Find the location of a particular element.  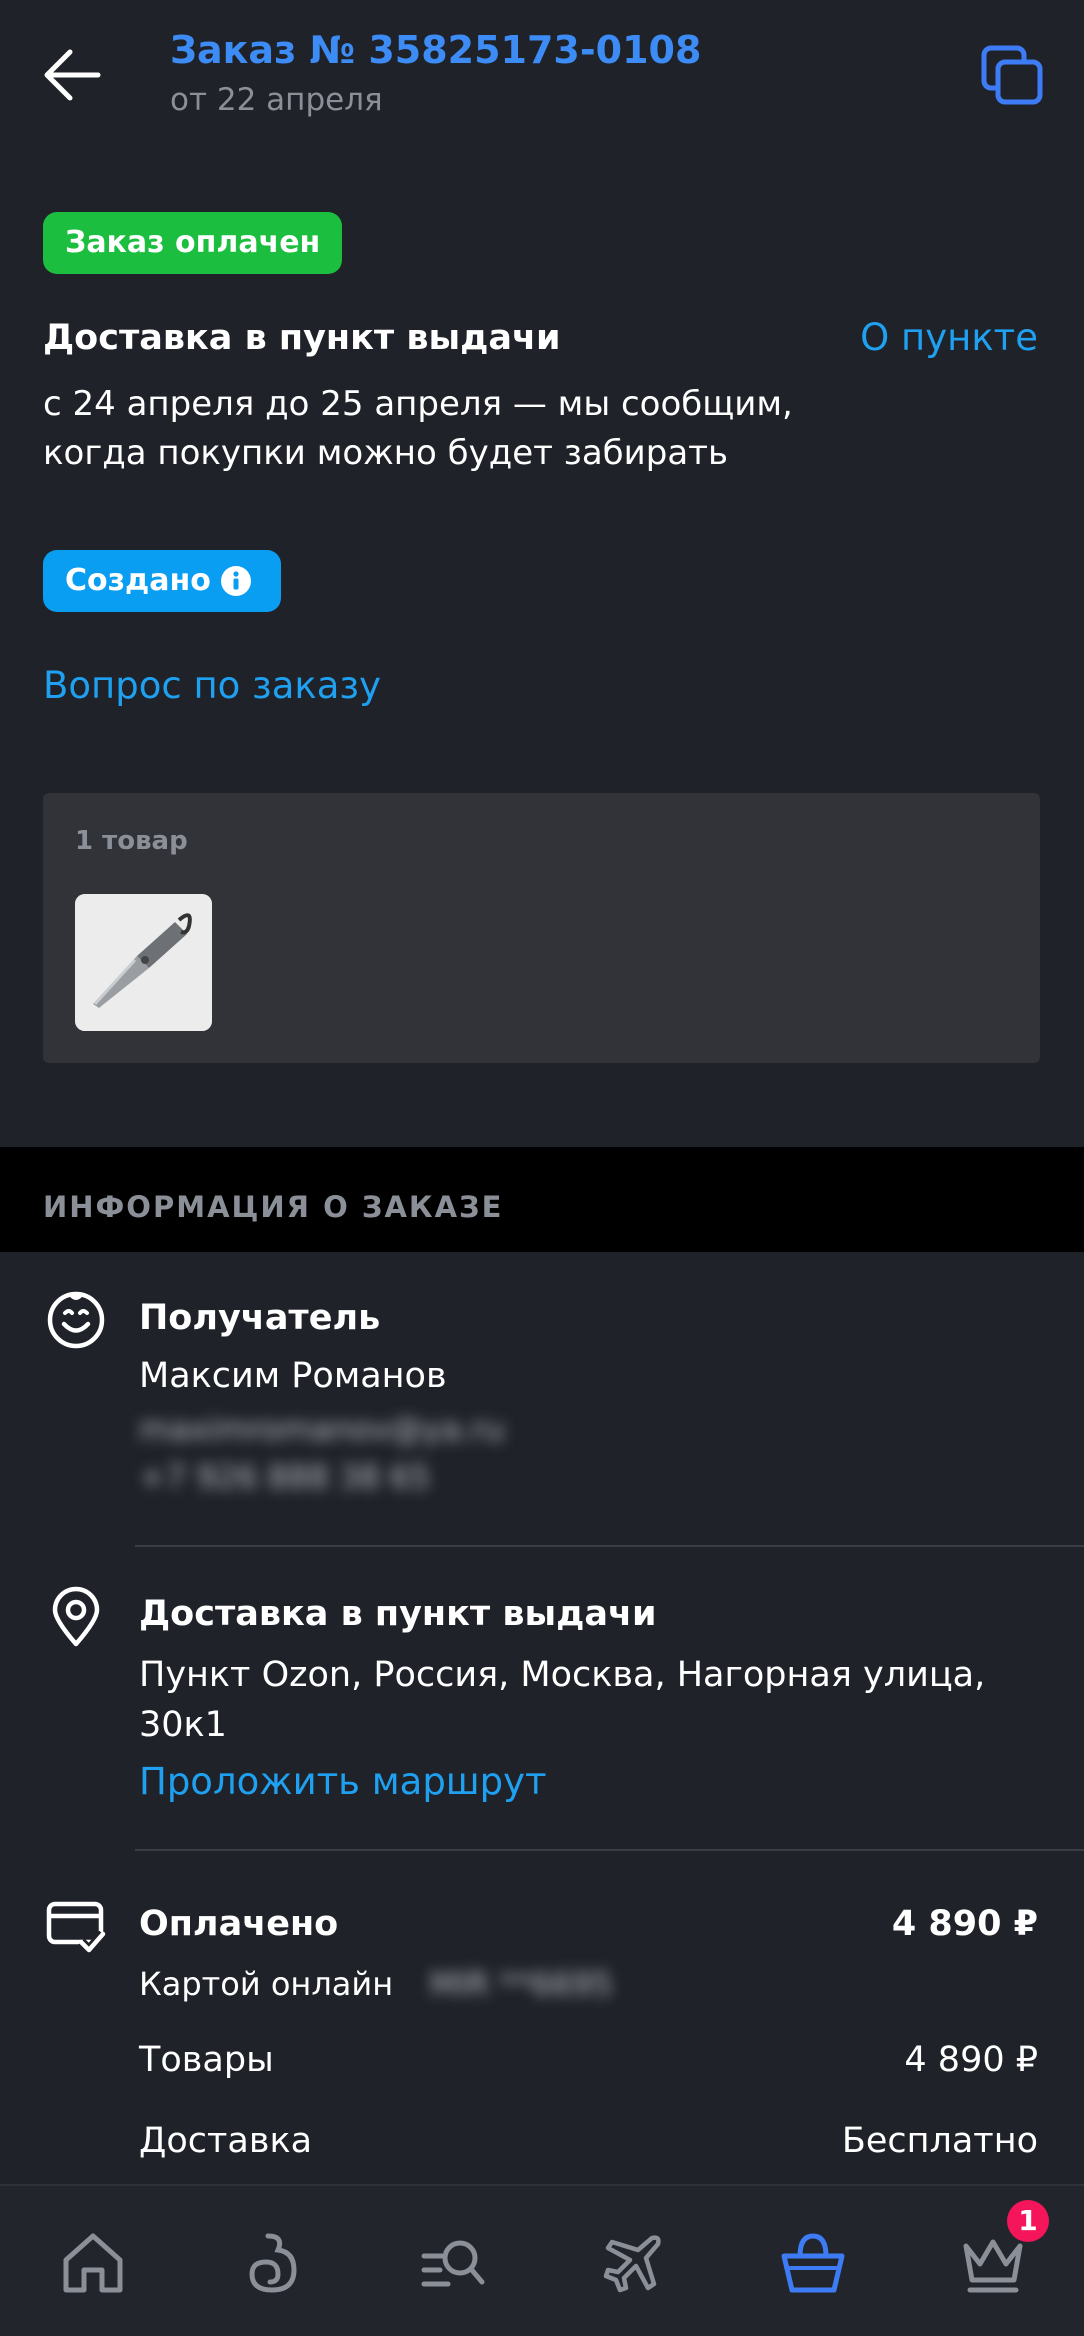

payment-card: MIR **6695 is located at coordinates (521, 1984).